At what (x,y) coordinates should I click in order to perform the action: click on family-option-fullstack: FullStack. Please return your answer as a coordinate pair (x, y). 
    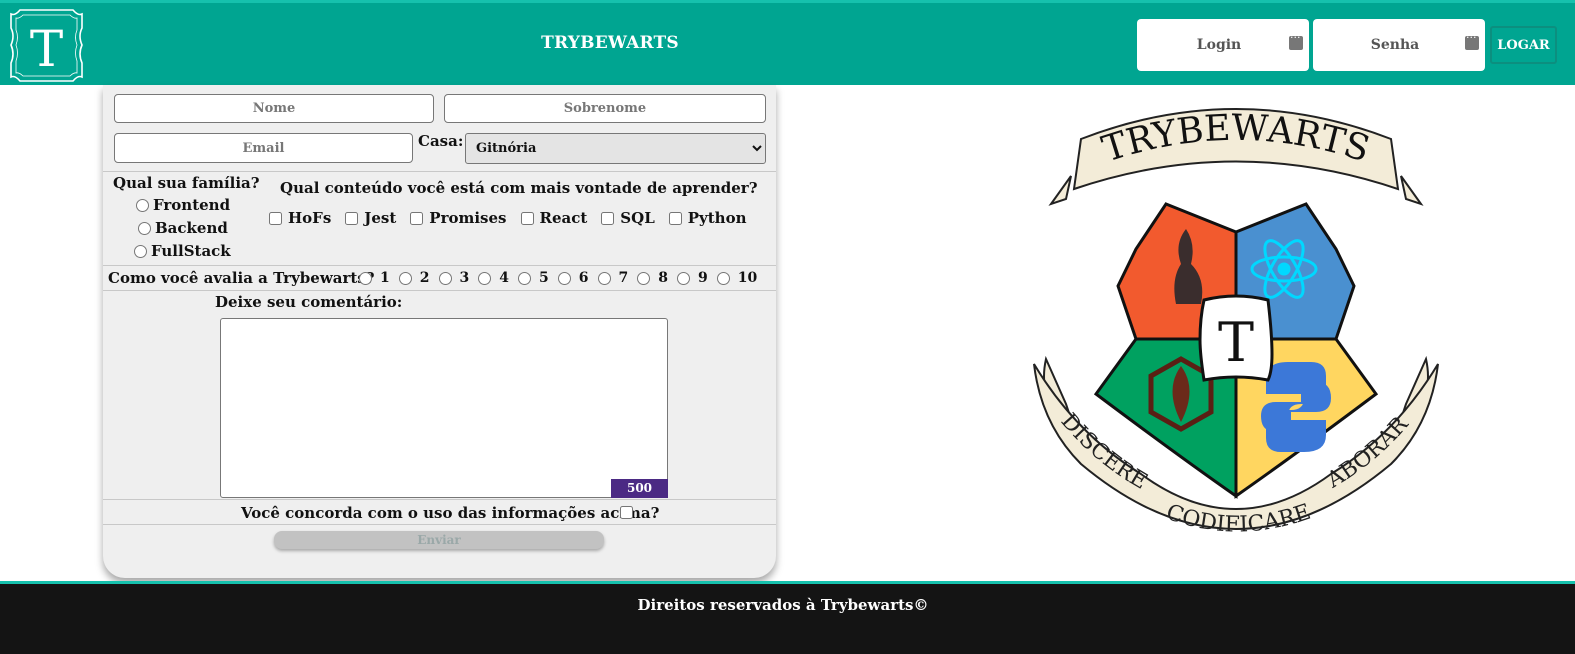
    Looking at the image, I should click on (182, 251).